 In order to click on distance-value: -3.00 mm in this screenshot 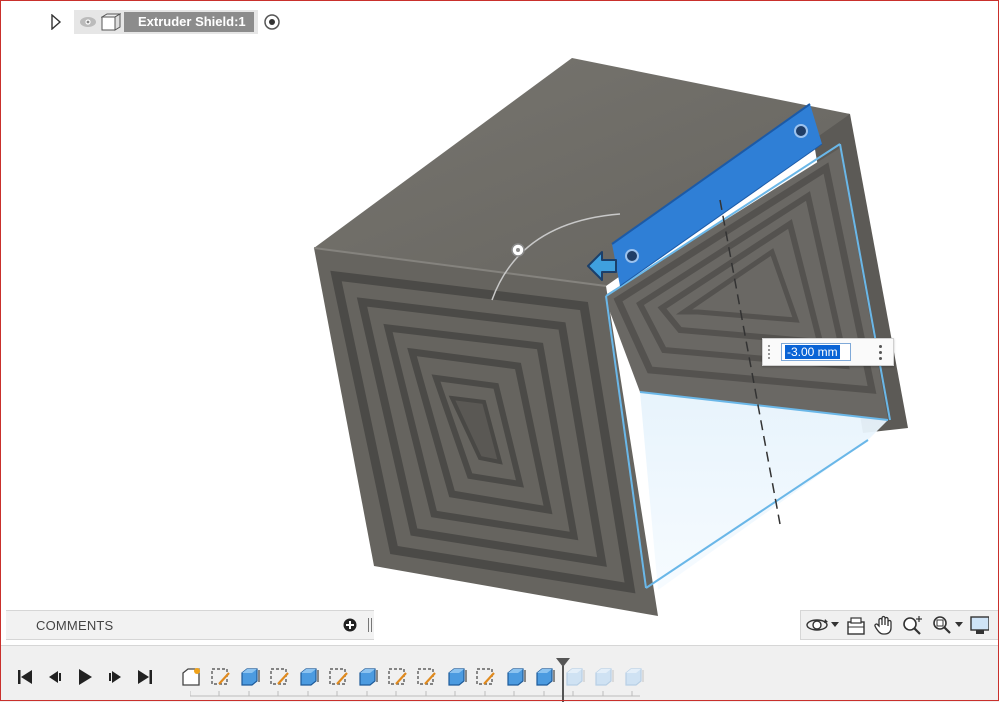, I will do `click(812, 352)`.